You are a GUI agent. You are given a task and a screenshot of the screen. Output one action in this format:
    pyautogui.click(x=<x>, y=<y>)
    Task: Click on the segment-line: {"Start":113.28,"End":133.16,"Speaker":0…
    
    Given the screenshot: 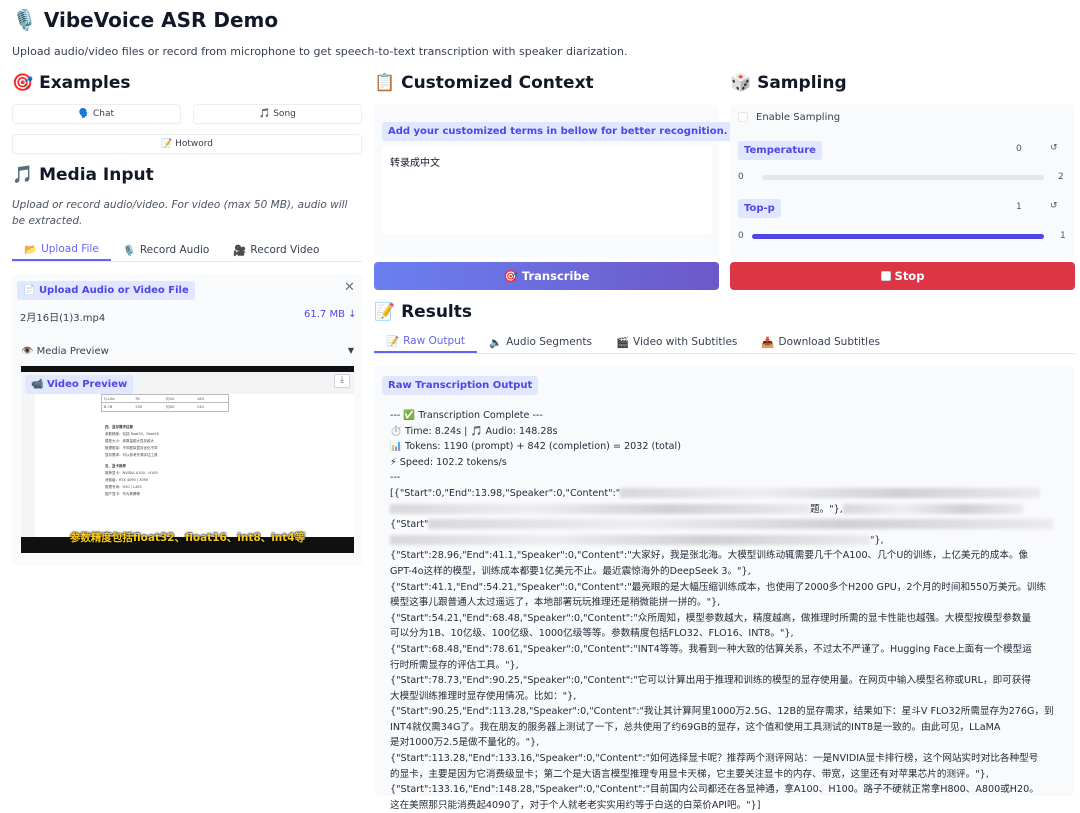 What is the action you would take?
    pyautogui.click(x=714, y=759)
    